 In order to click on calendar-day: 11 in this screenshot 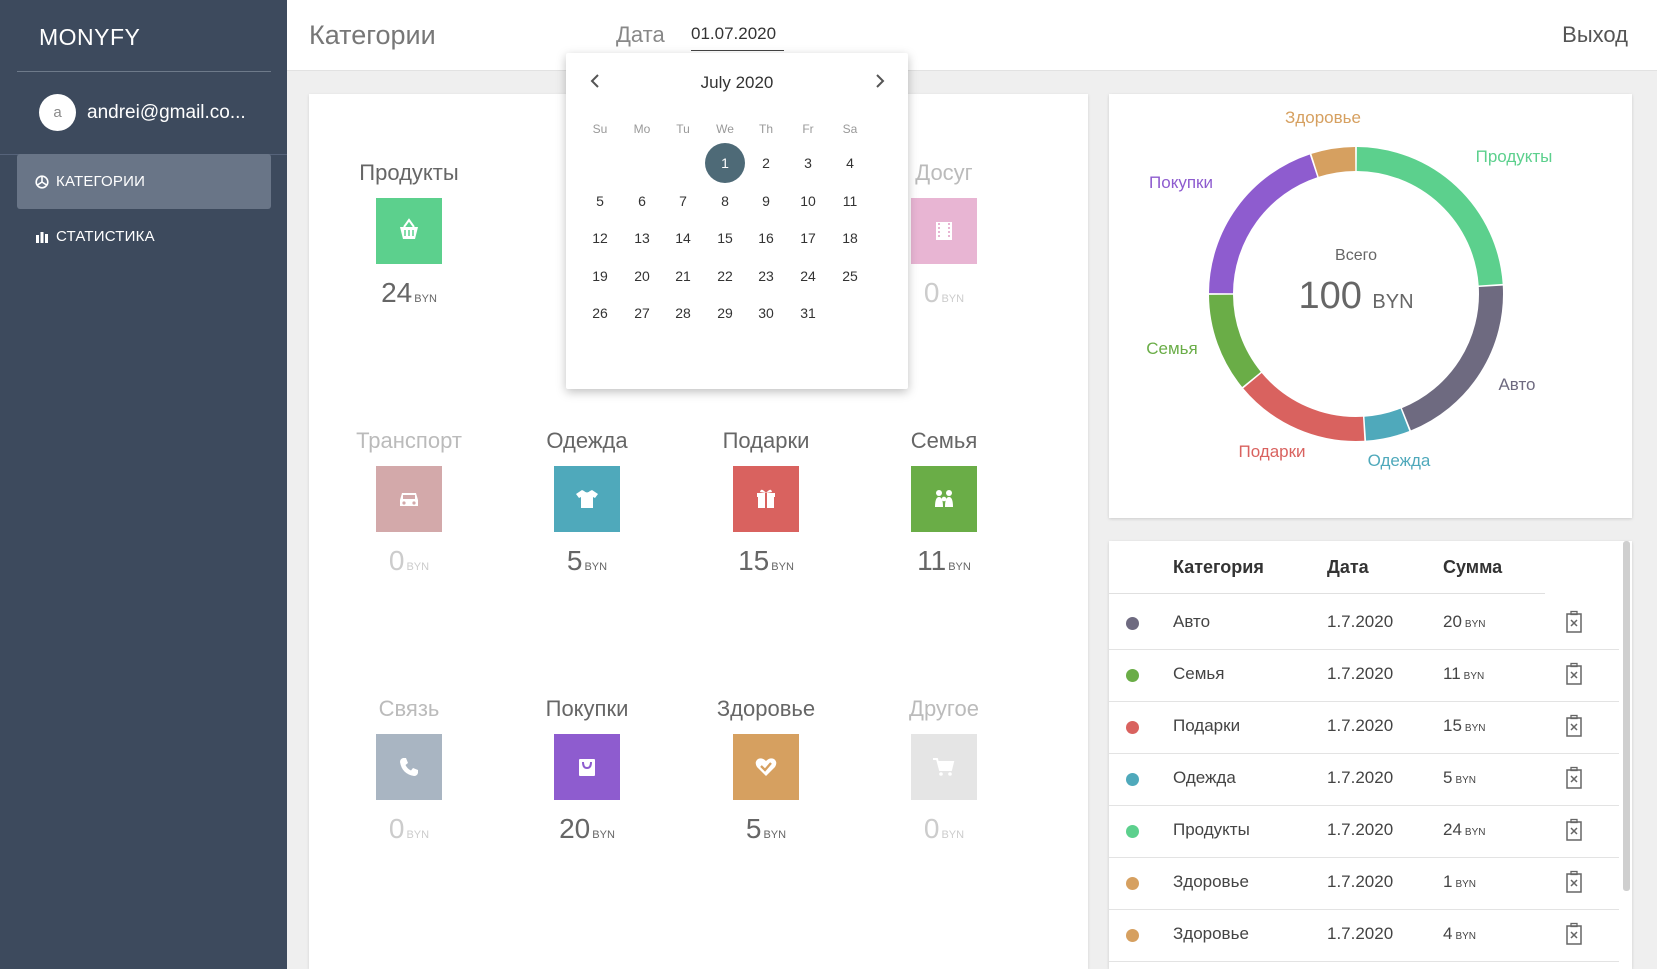, I will do `click(850, 201)`.